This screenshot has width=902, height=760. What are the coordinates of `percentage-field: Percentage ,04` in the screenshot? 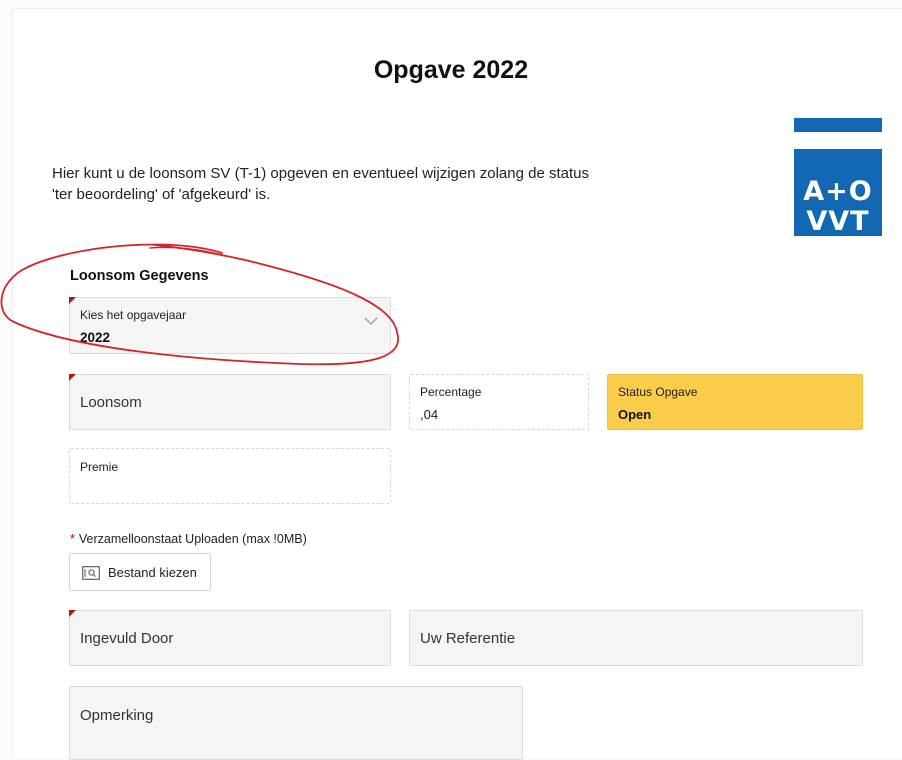 It's located at (499, 402).